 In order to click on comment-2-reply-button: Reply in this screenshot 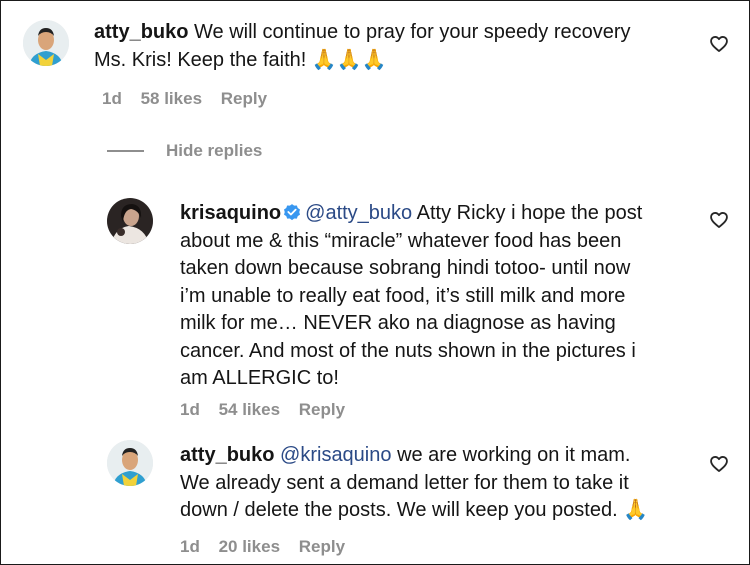, I will do `click(322, 409)`.